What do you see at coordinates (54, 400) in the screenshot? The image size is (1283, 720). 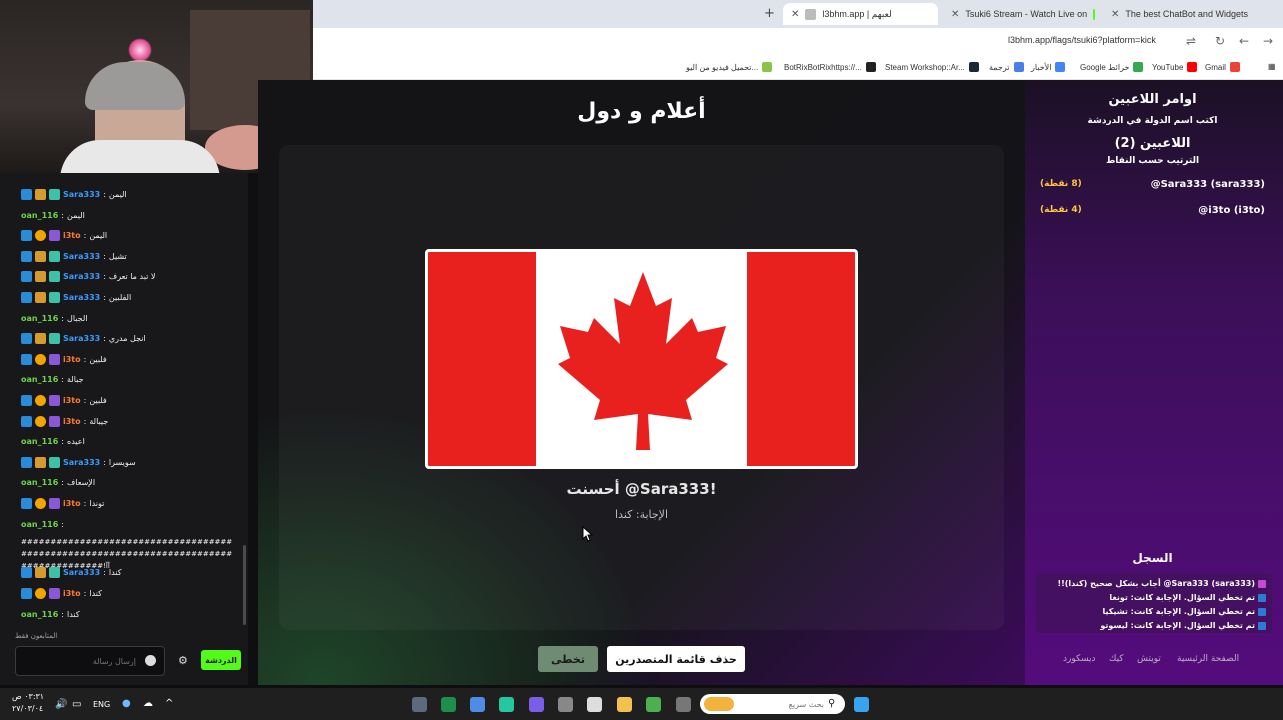 I see `gift-badge-icon` at bounding box center [54, 400].